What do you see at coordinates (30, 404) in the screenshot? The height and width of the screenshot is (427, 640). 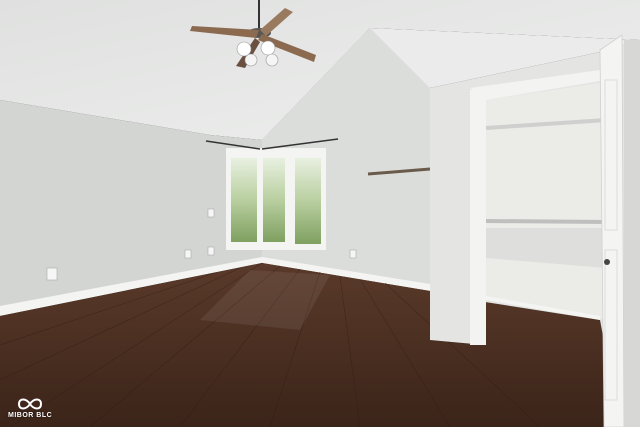 I see `infinity-icon` at bounding box center [30, 404].